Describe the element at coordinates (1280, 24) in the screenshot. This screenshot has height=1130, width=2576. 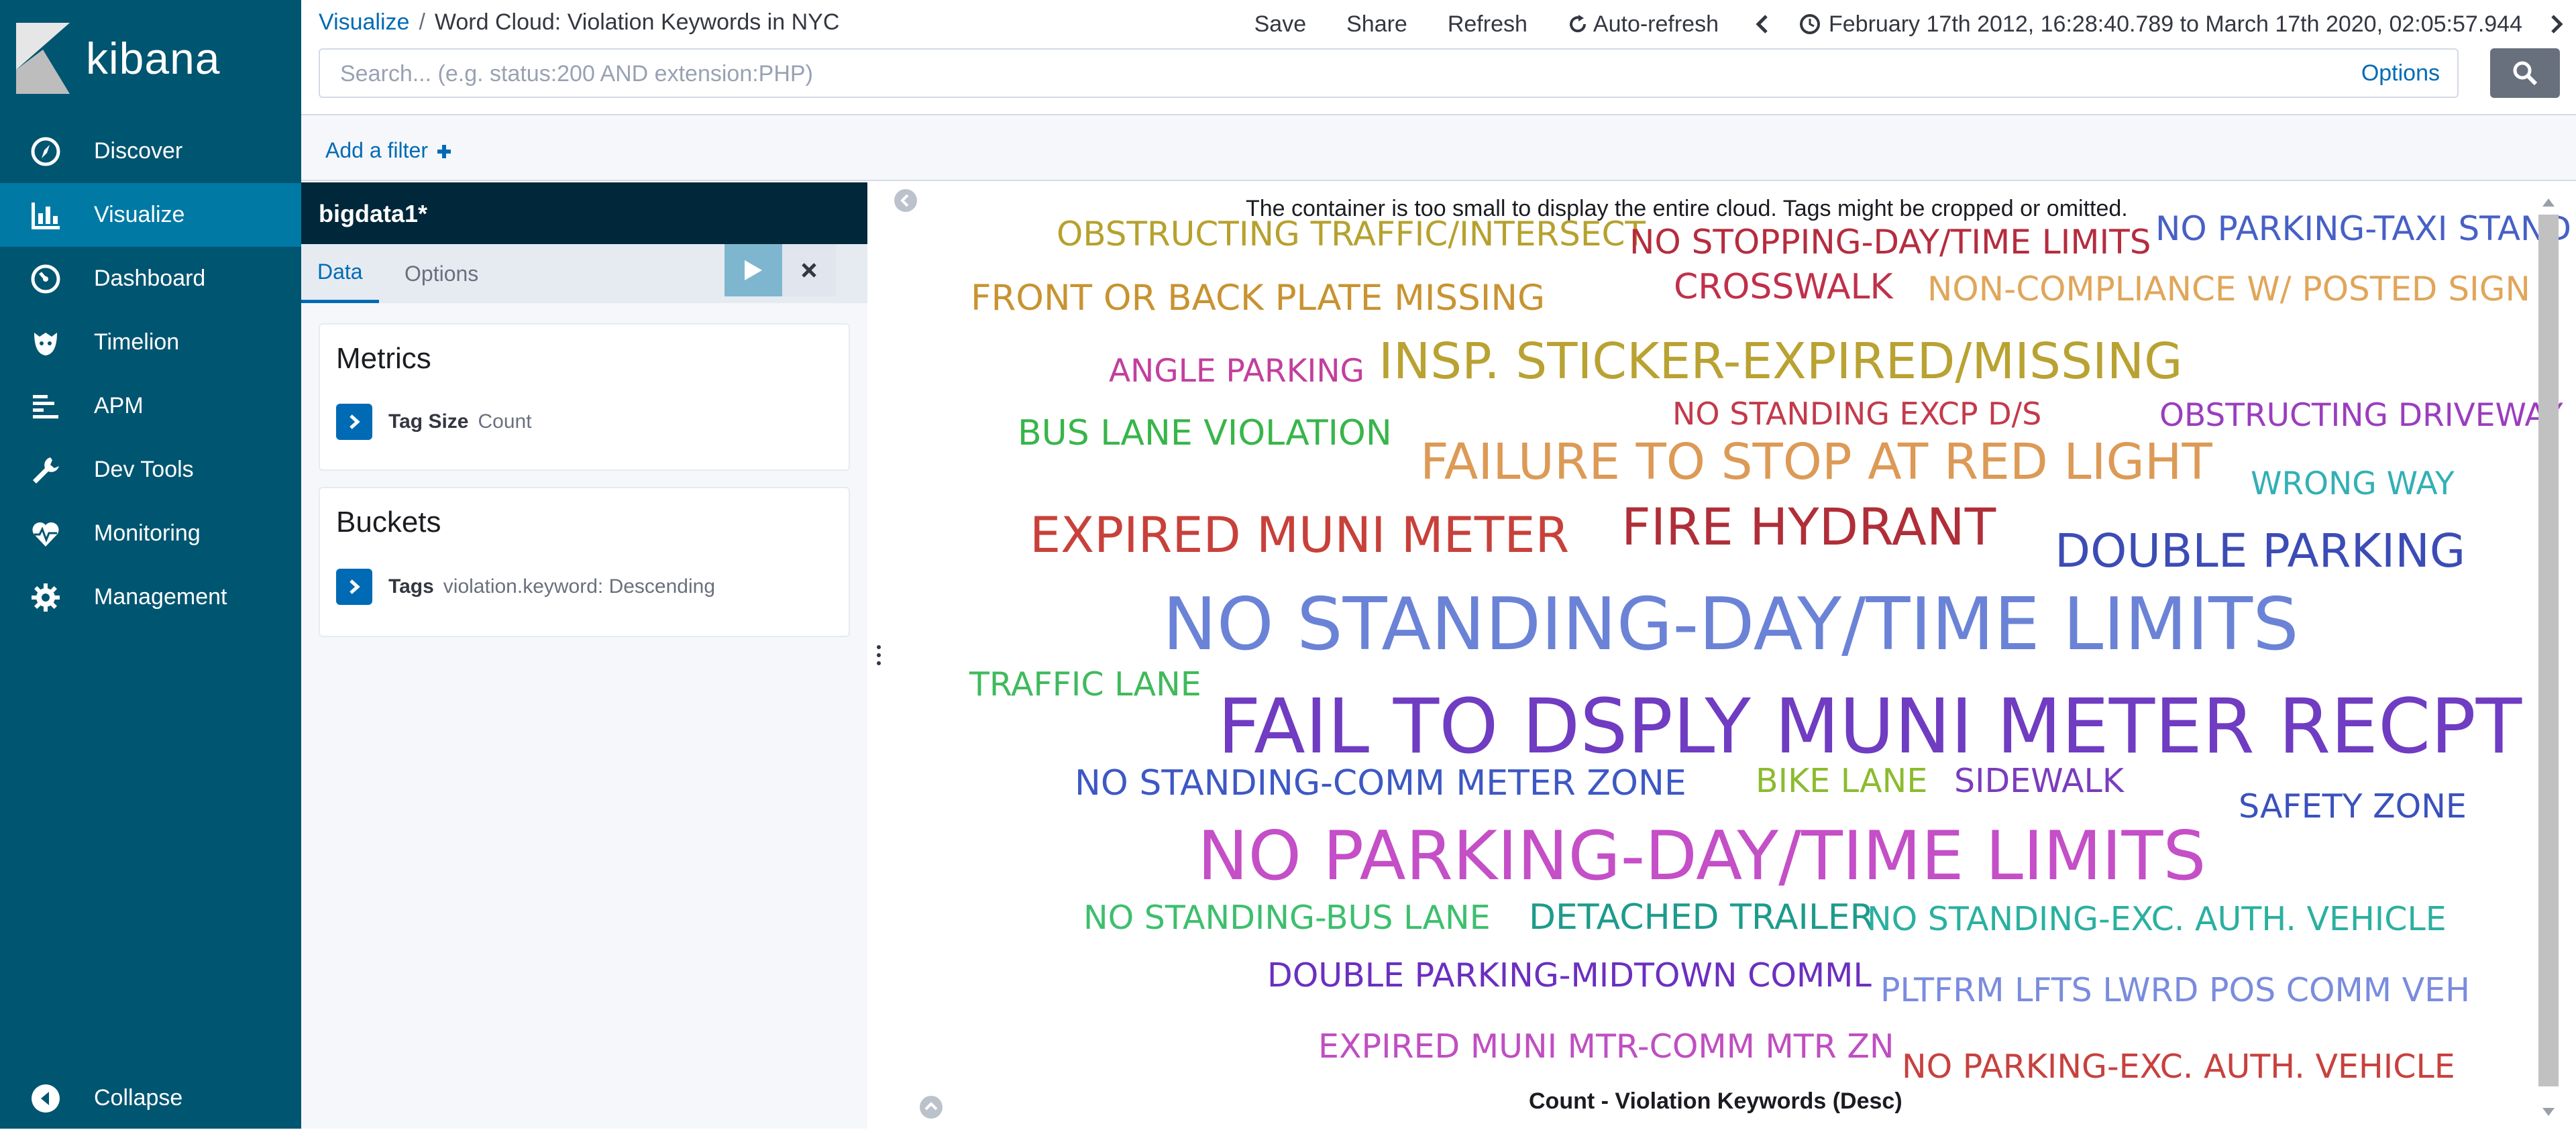
I see `save-button: Save` at that location.